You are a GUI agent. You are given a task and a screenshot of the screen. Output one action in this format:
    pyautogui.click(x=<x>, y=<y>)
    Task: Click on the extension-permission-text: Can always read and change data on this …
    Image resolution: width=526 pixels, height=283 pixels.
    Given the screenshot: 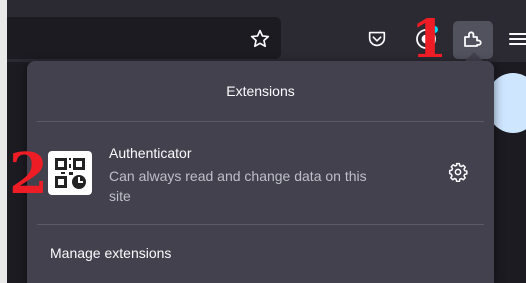 What is the action you would take?
    pyautogui.click(x=238, y=186)
    